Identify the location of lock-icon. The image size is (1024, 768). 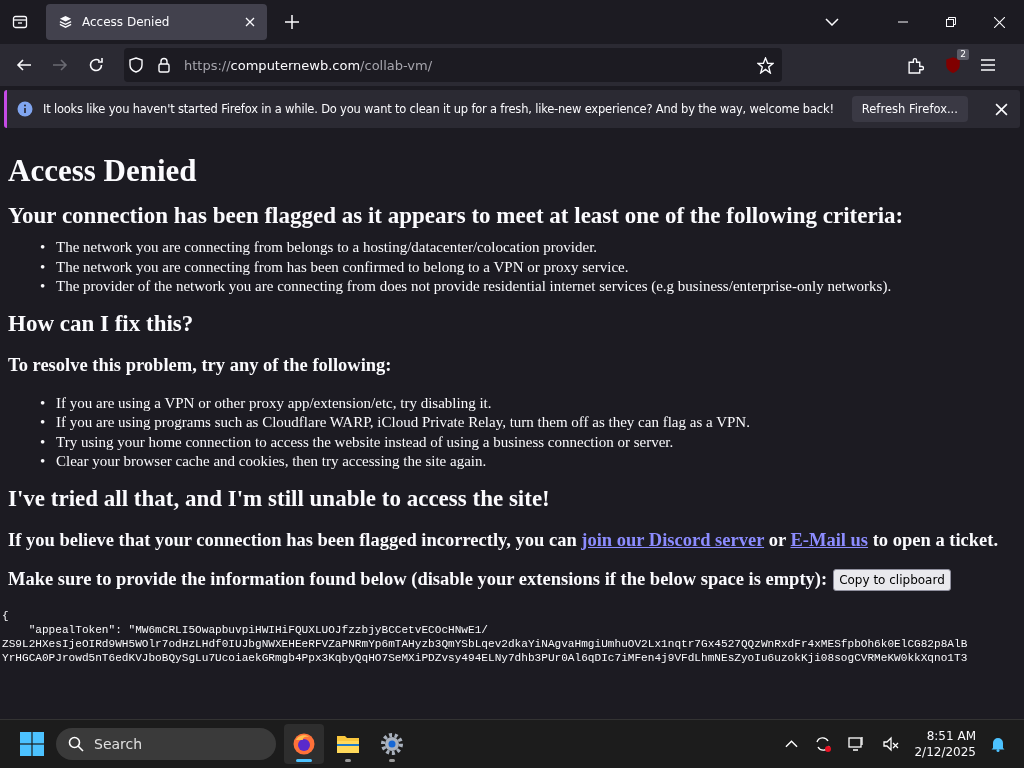
(164, 65).